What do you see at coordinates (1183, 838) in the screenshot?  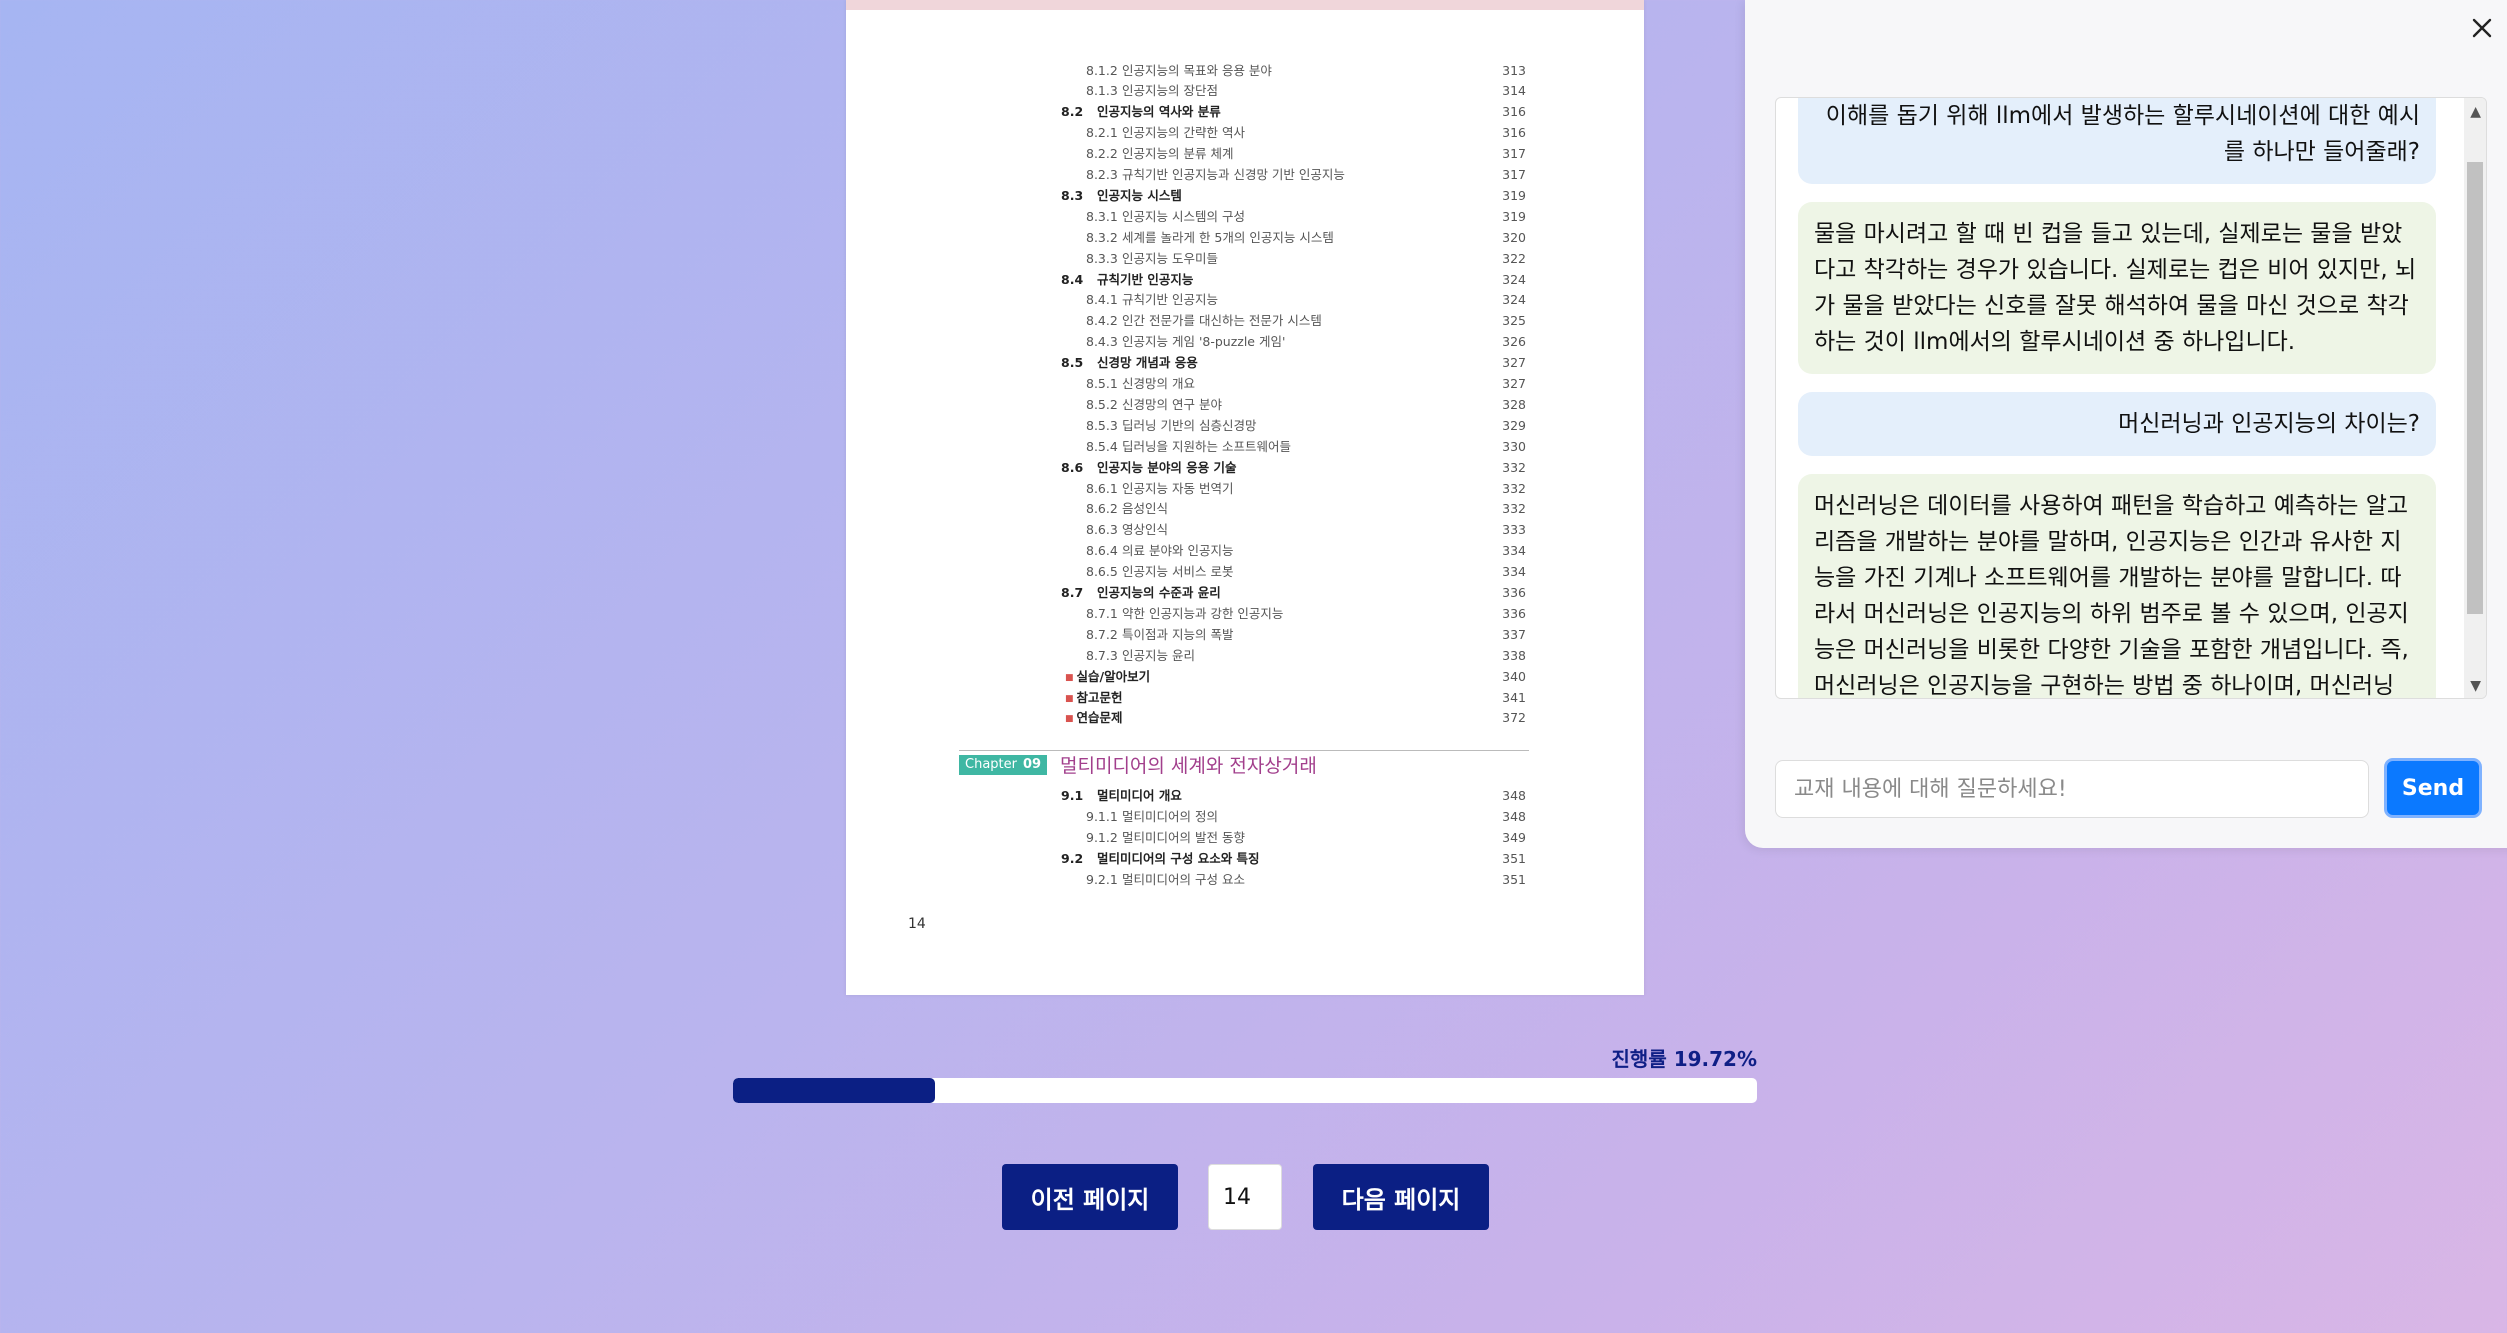 I see `toc-entry-title: 멀티미디어의 발전 동향` at bounding box center [1183, 838].